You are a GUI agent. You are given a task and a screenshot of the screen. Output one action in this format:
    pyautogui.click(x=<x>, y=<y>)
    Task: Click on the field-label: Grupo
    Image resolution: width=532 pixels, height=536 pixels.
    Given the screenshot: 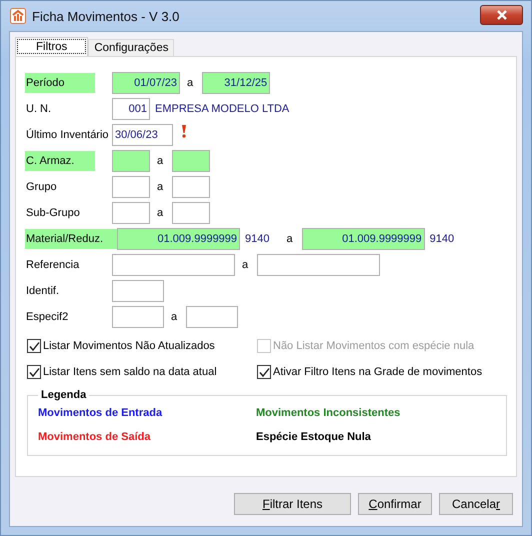 What is the action you would take?
    pyautogui.click(x=41, y=187)
    